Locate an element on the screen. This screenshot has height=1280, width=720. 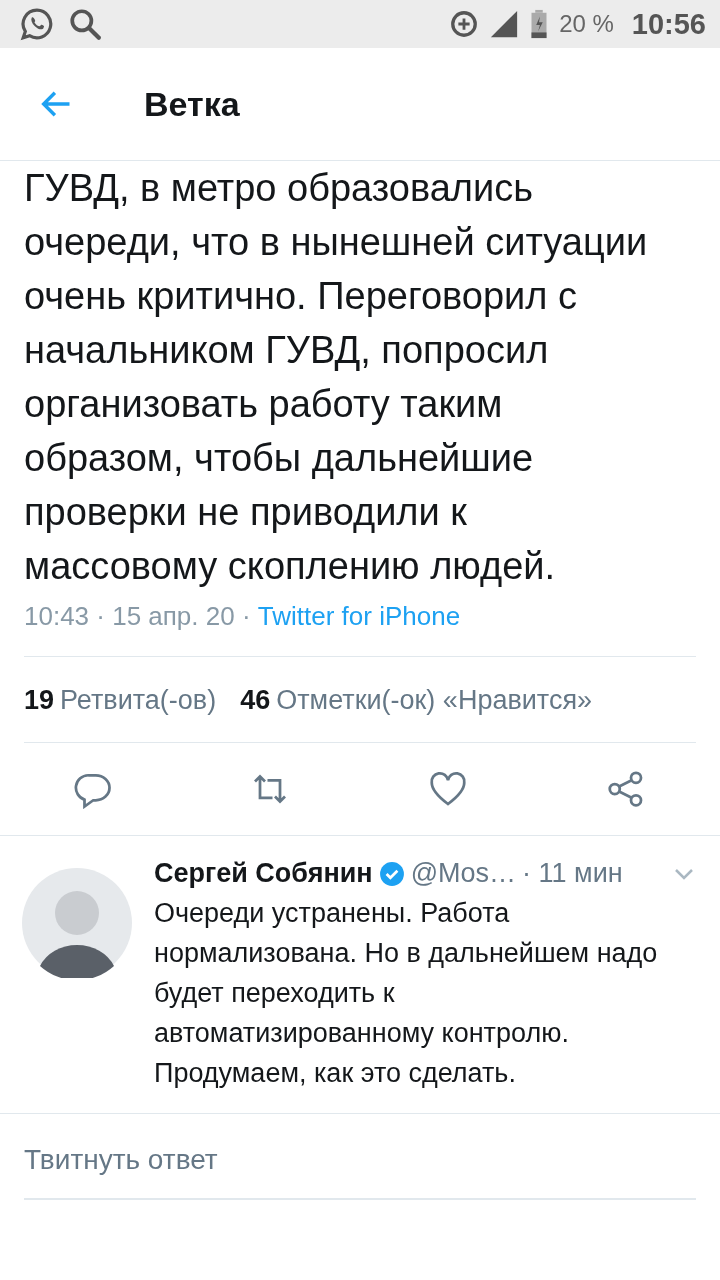
stat-label: Отметки(-ок) «Нравится» is located at coordinates (434, 700).